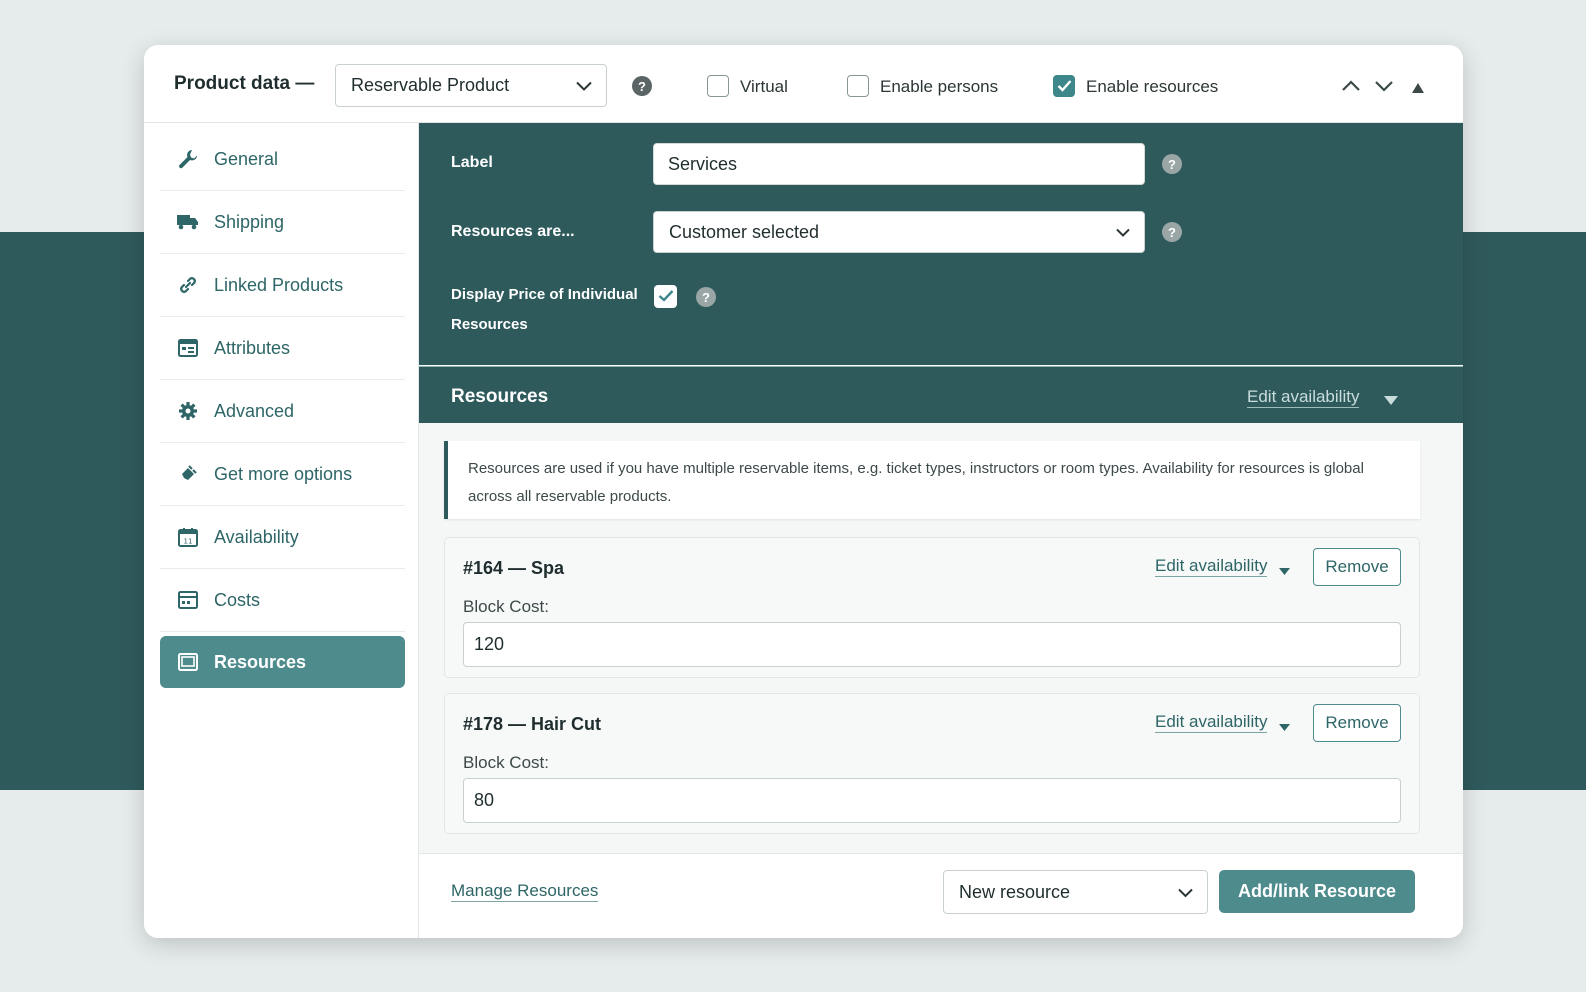 Image resolution: width=1586 pixels, height=992 pixels. Describe the element at coordinates (489, 644) in the screenshot. I see `block-cost-value: 120` at that location.